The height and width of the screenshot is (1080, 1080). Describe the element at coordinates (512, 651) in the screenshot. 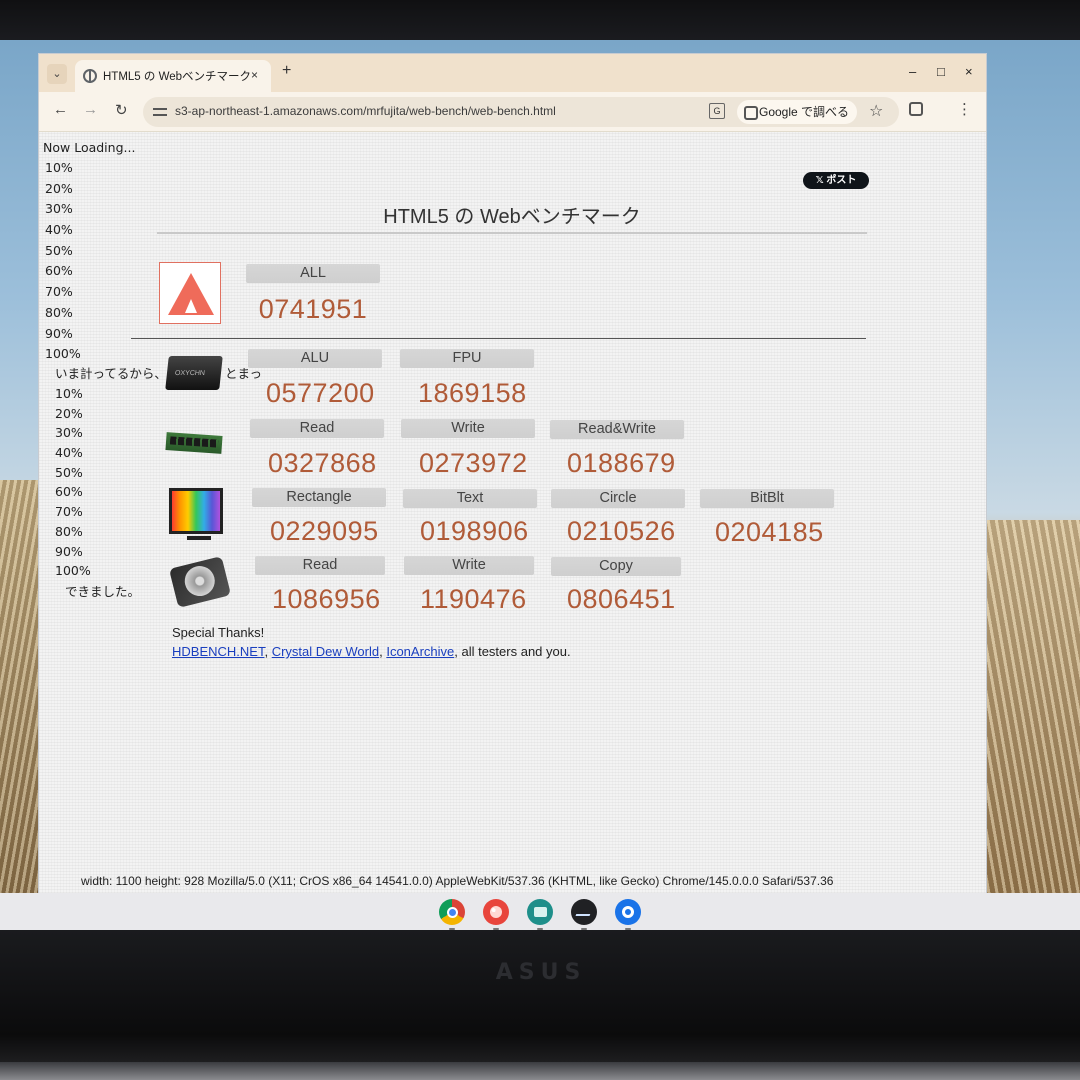

I see `thanks-tail: , all testers and you.` at that location.